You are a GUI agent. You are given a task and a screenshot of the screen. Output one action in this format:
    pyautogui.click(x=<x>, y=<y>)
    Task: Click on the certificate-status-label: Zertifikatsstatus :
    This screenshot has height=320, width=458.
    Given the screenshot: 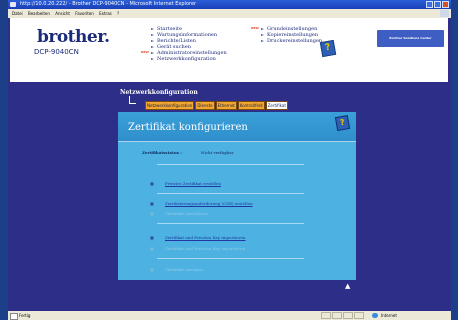 What is the action you would take?
    pyautogui.click(x=162, y=152)
    